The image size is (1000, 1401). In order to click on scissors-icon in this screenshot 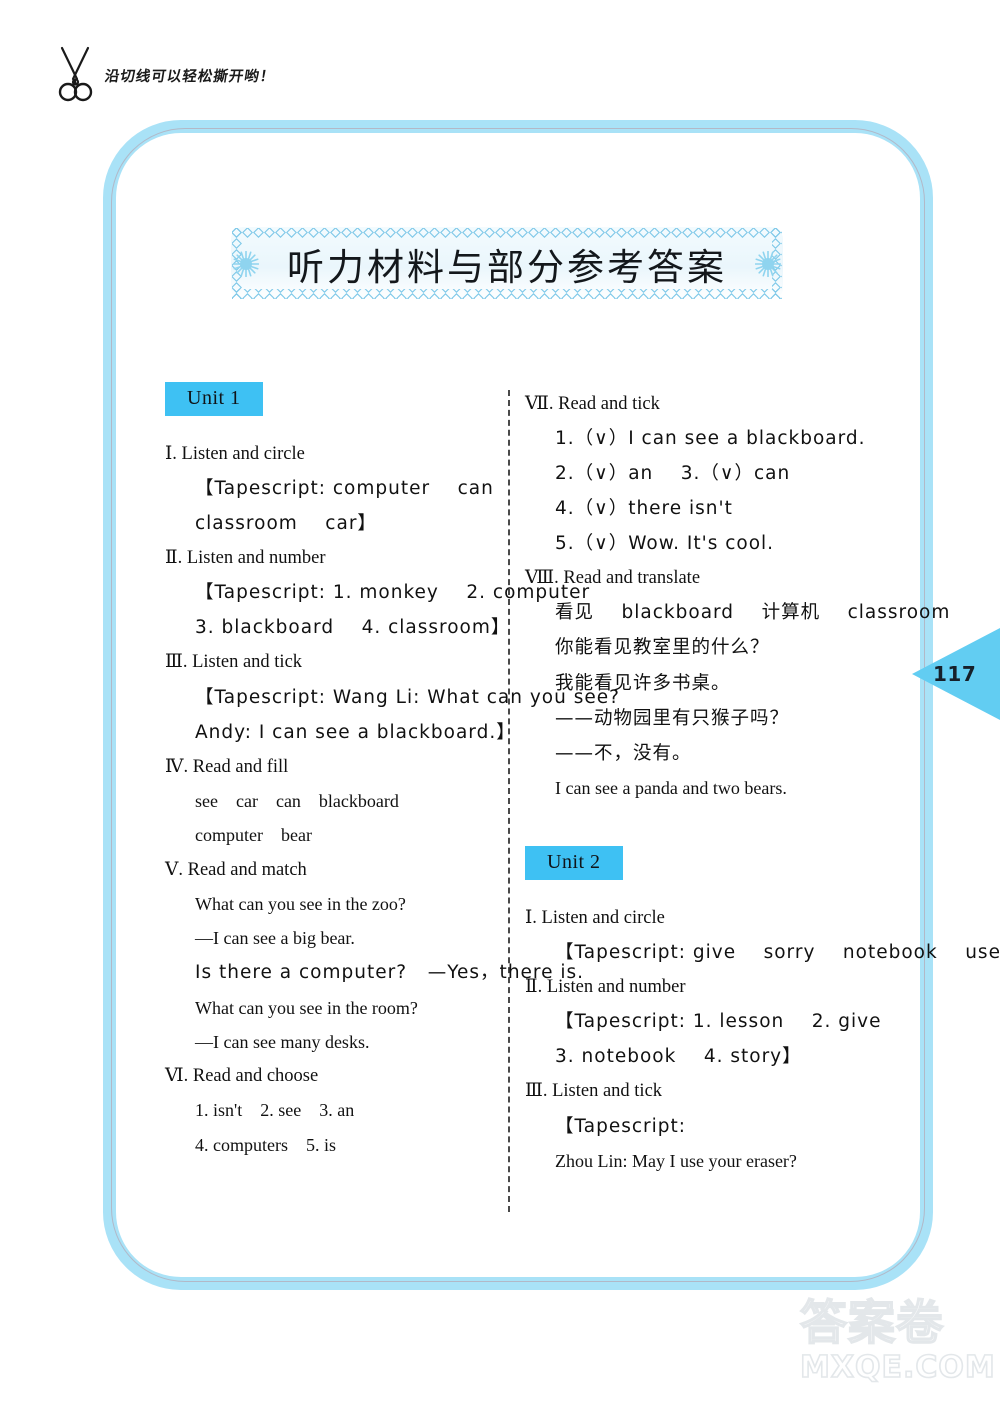, I will do `click(75, 74)`.